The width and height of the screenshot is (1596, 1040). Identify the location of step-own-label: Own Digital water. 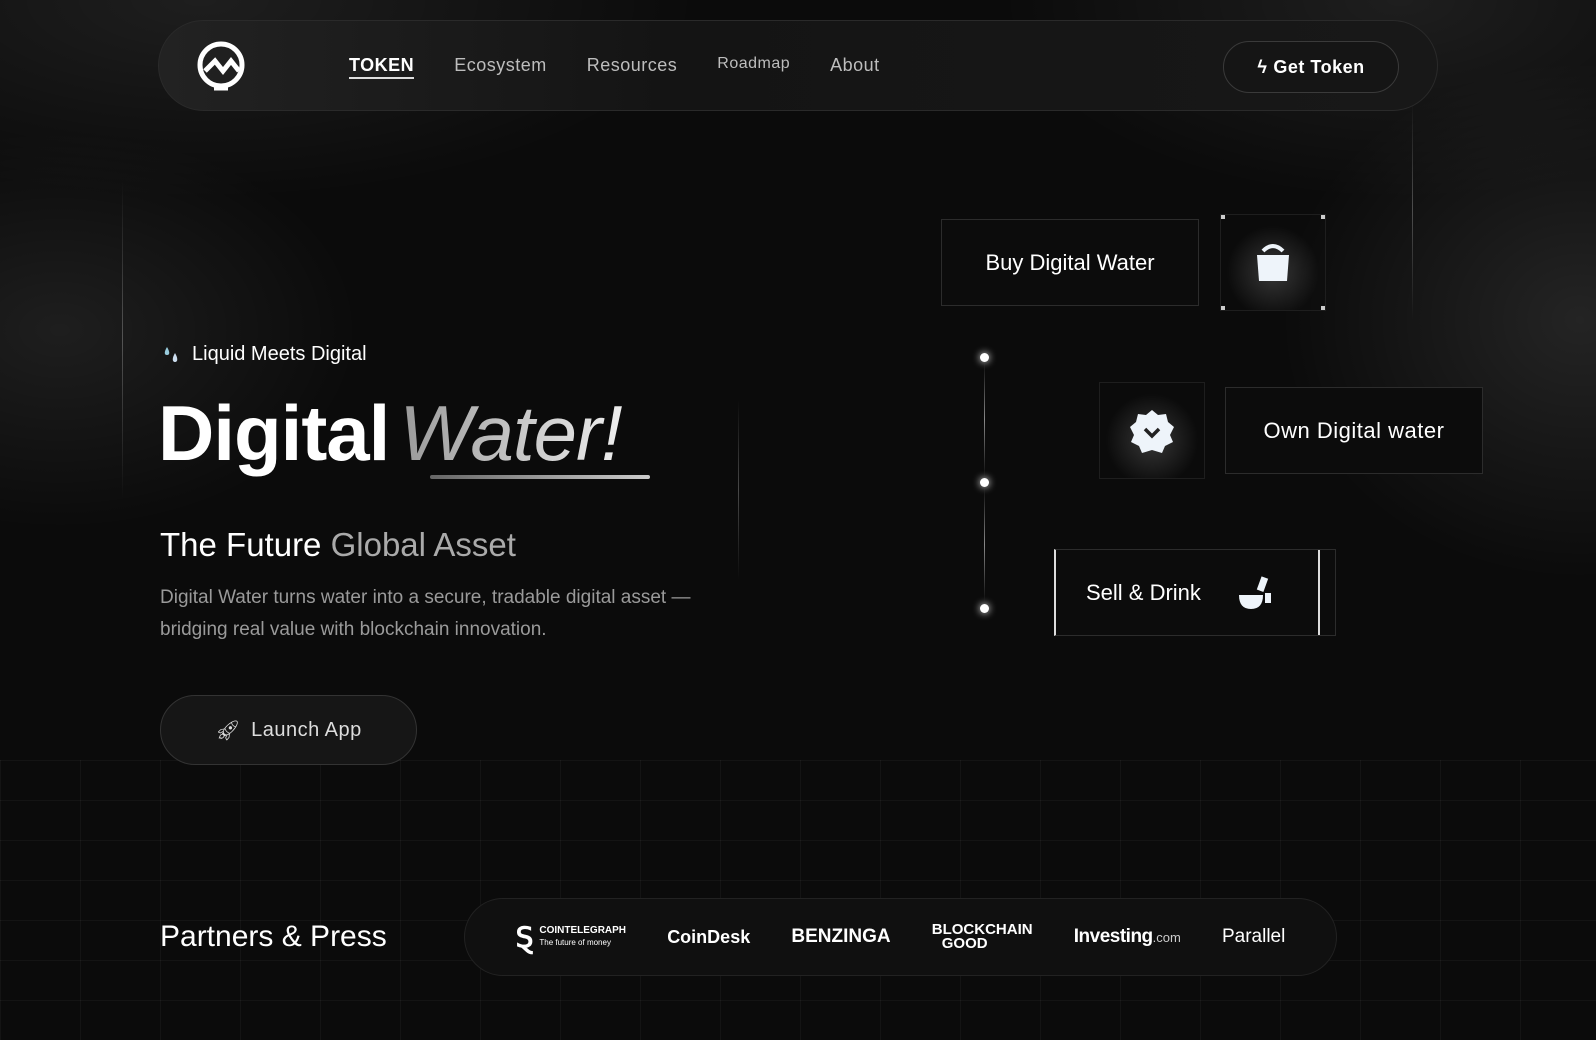
(1354, 430).